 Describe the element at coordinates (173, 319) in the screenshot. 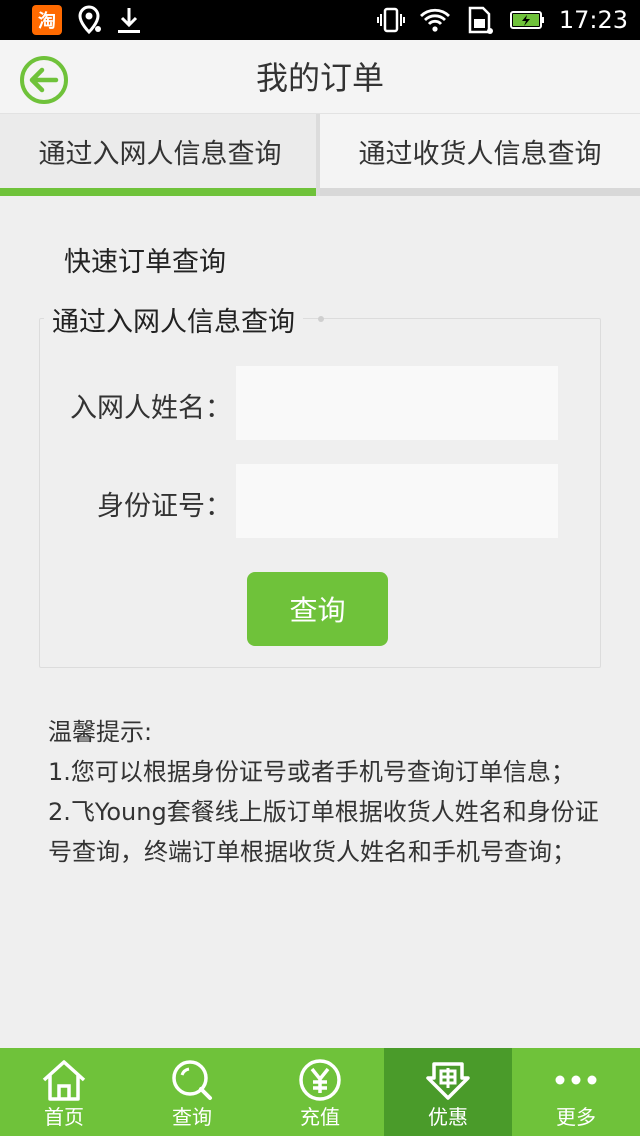

I see `form-legend: 通过入网人信息查询` at that location.